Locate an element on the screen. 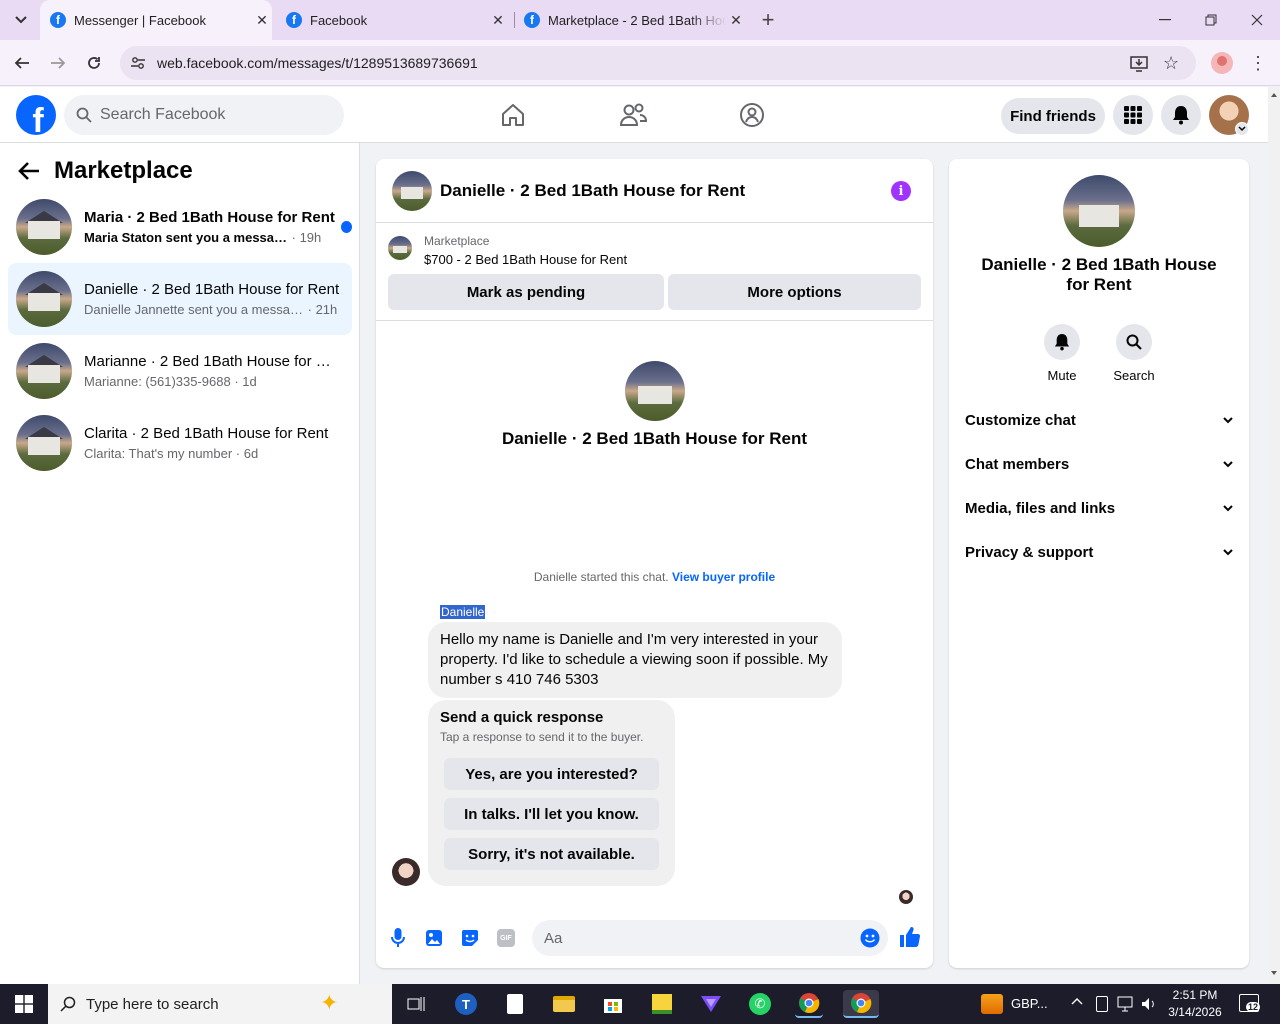 The height and width of the screenshot is (1024, 1280). quick-reply-button: Yes, are you interested? is located at coordinates (551, 774).